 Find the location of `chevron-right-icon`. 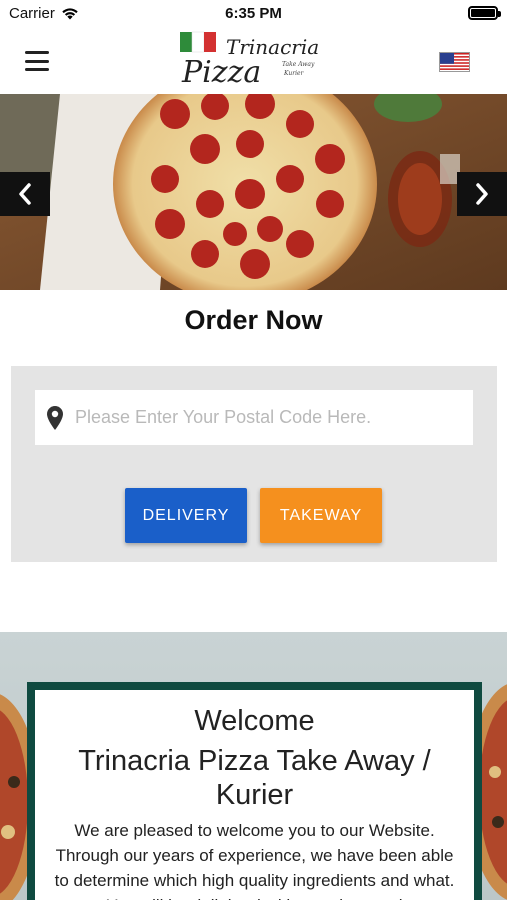

chevron-right-icon is located at coordinates (482, 194).